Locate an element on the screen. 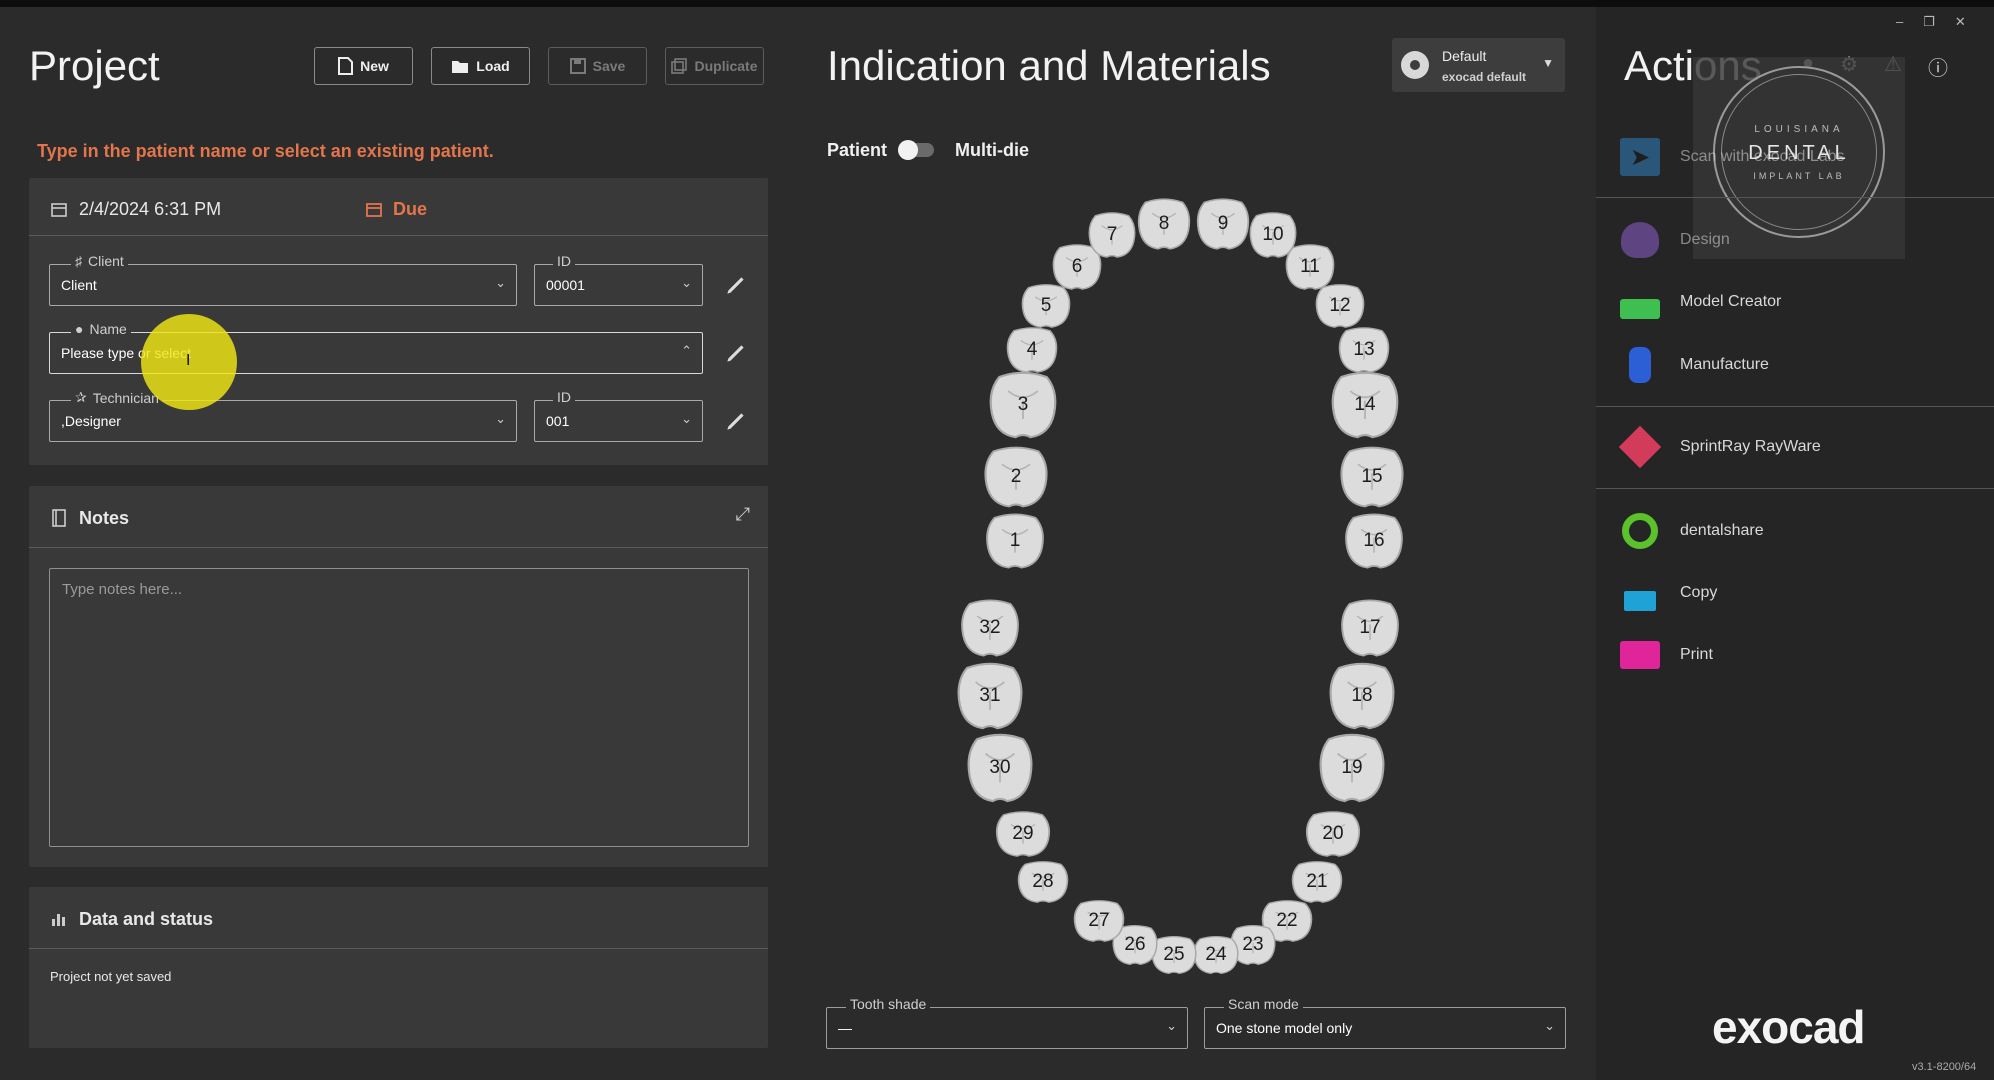 Image resolution: width=1994 pixels, height=1080 pixels. save-button: Save is located at coordinates (597, 66).